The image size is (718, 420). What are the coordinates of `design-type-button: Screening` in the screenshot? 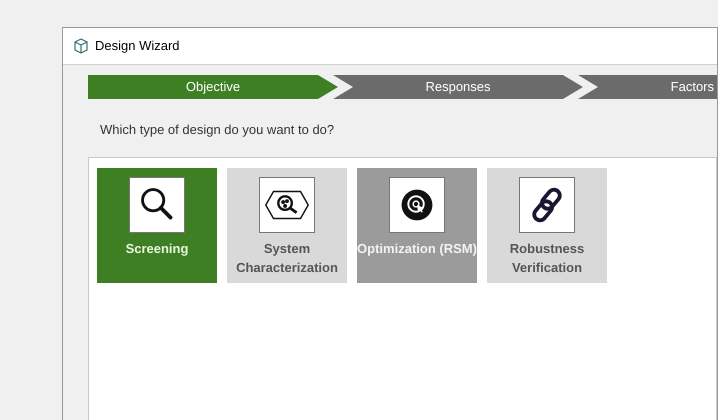 It's located at (157, 225).